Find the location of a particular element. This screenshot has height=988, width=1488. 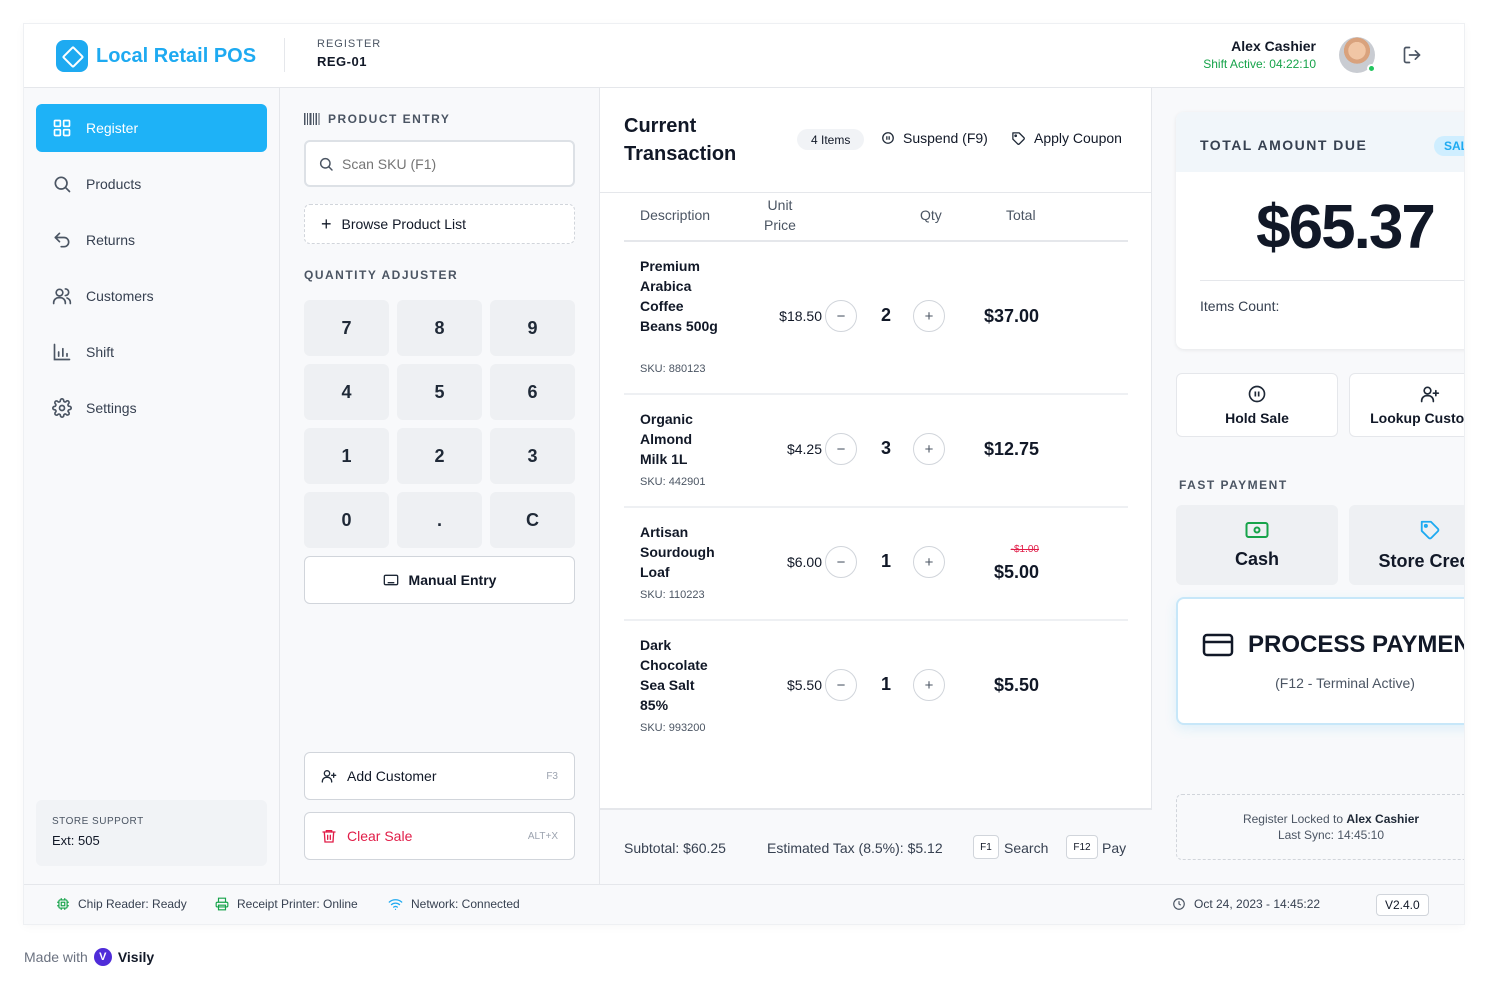

row-divider is located at coordinates (876, 394).